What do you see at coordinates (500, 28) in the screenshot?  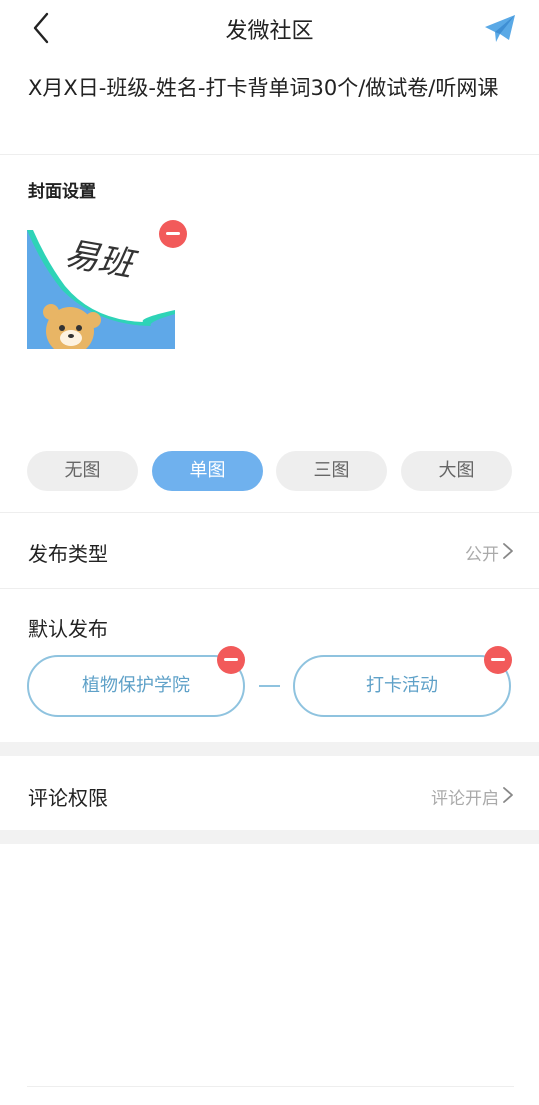 I see `paper-plane-icon` at bounding box center [500, 28].